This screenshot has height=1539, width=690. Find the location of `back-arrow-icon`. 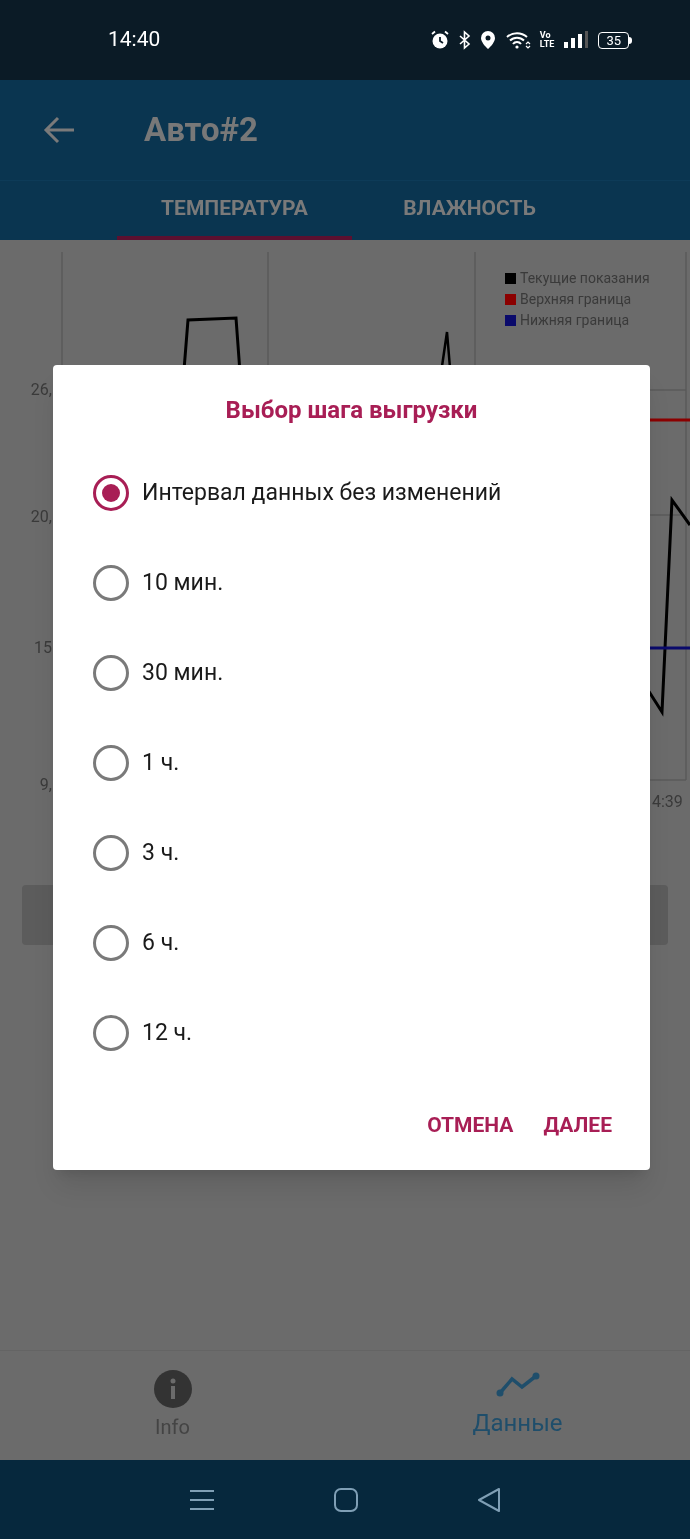

back-arrow-icon is located at coordinates (59, 130).